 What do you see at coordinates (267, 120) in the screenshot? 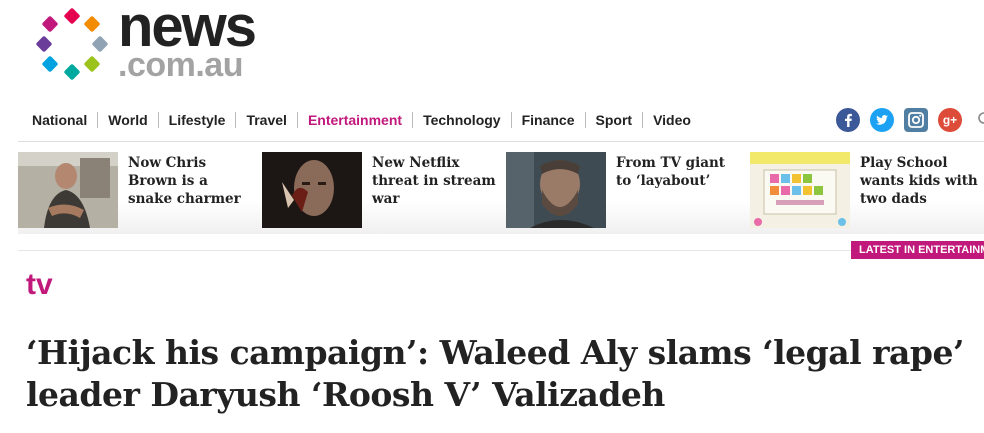
I see `nav-item-travel: Travel` at bounding box center [267, 120].